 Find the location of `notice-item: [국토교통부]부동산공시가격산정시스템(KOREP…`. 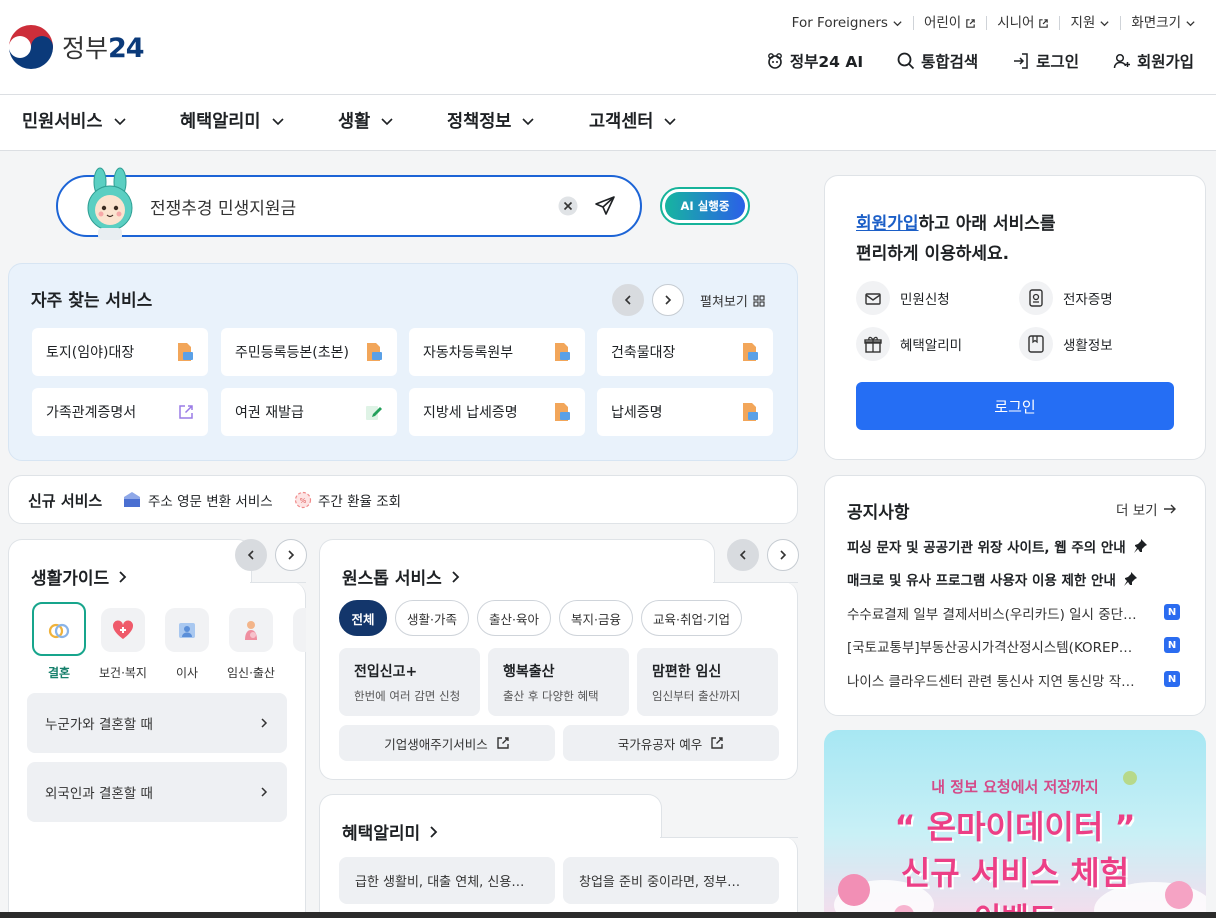

notice-item: [국토교통부]부동산공시가격산정시스템(KOREP… is located at coordinates (997, 646).